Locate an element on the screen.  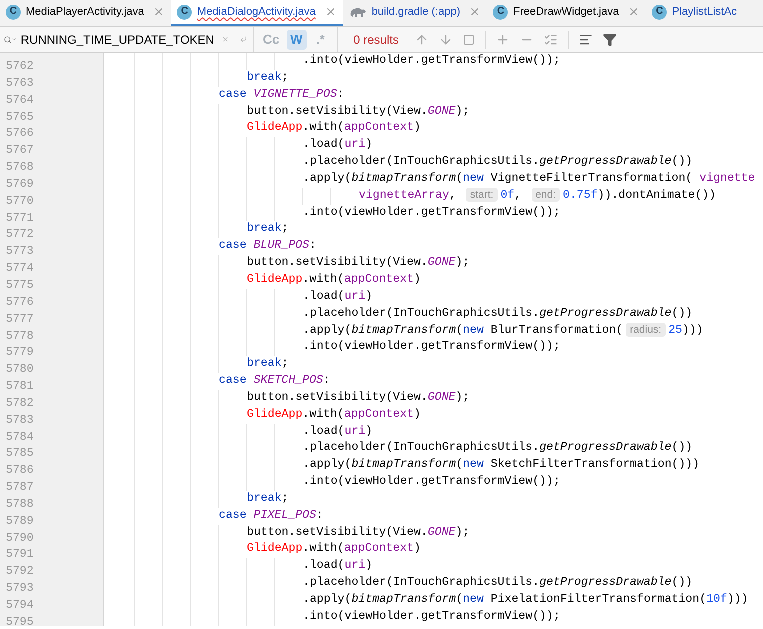
code-line: case VIGNETTE_POS: is located at coordinates (281, 94).